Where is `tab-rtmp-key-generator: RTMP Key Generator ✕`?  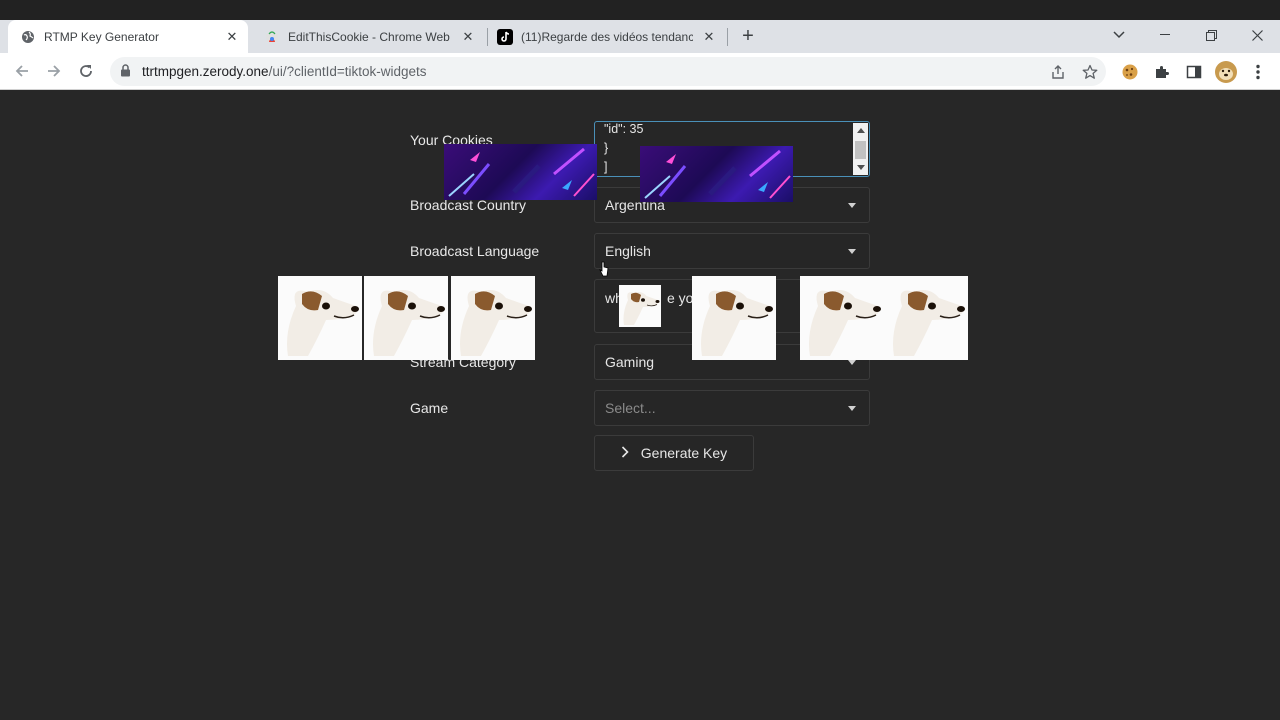
tab-rtmp-key-generator: RTMP Key Generator ✕ is located at coordinates (128, 36).